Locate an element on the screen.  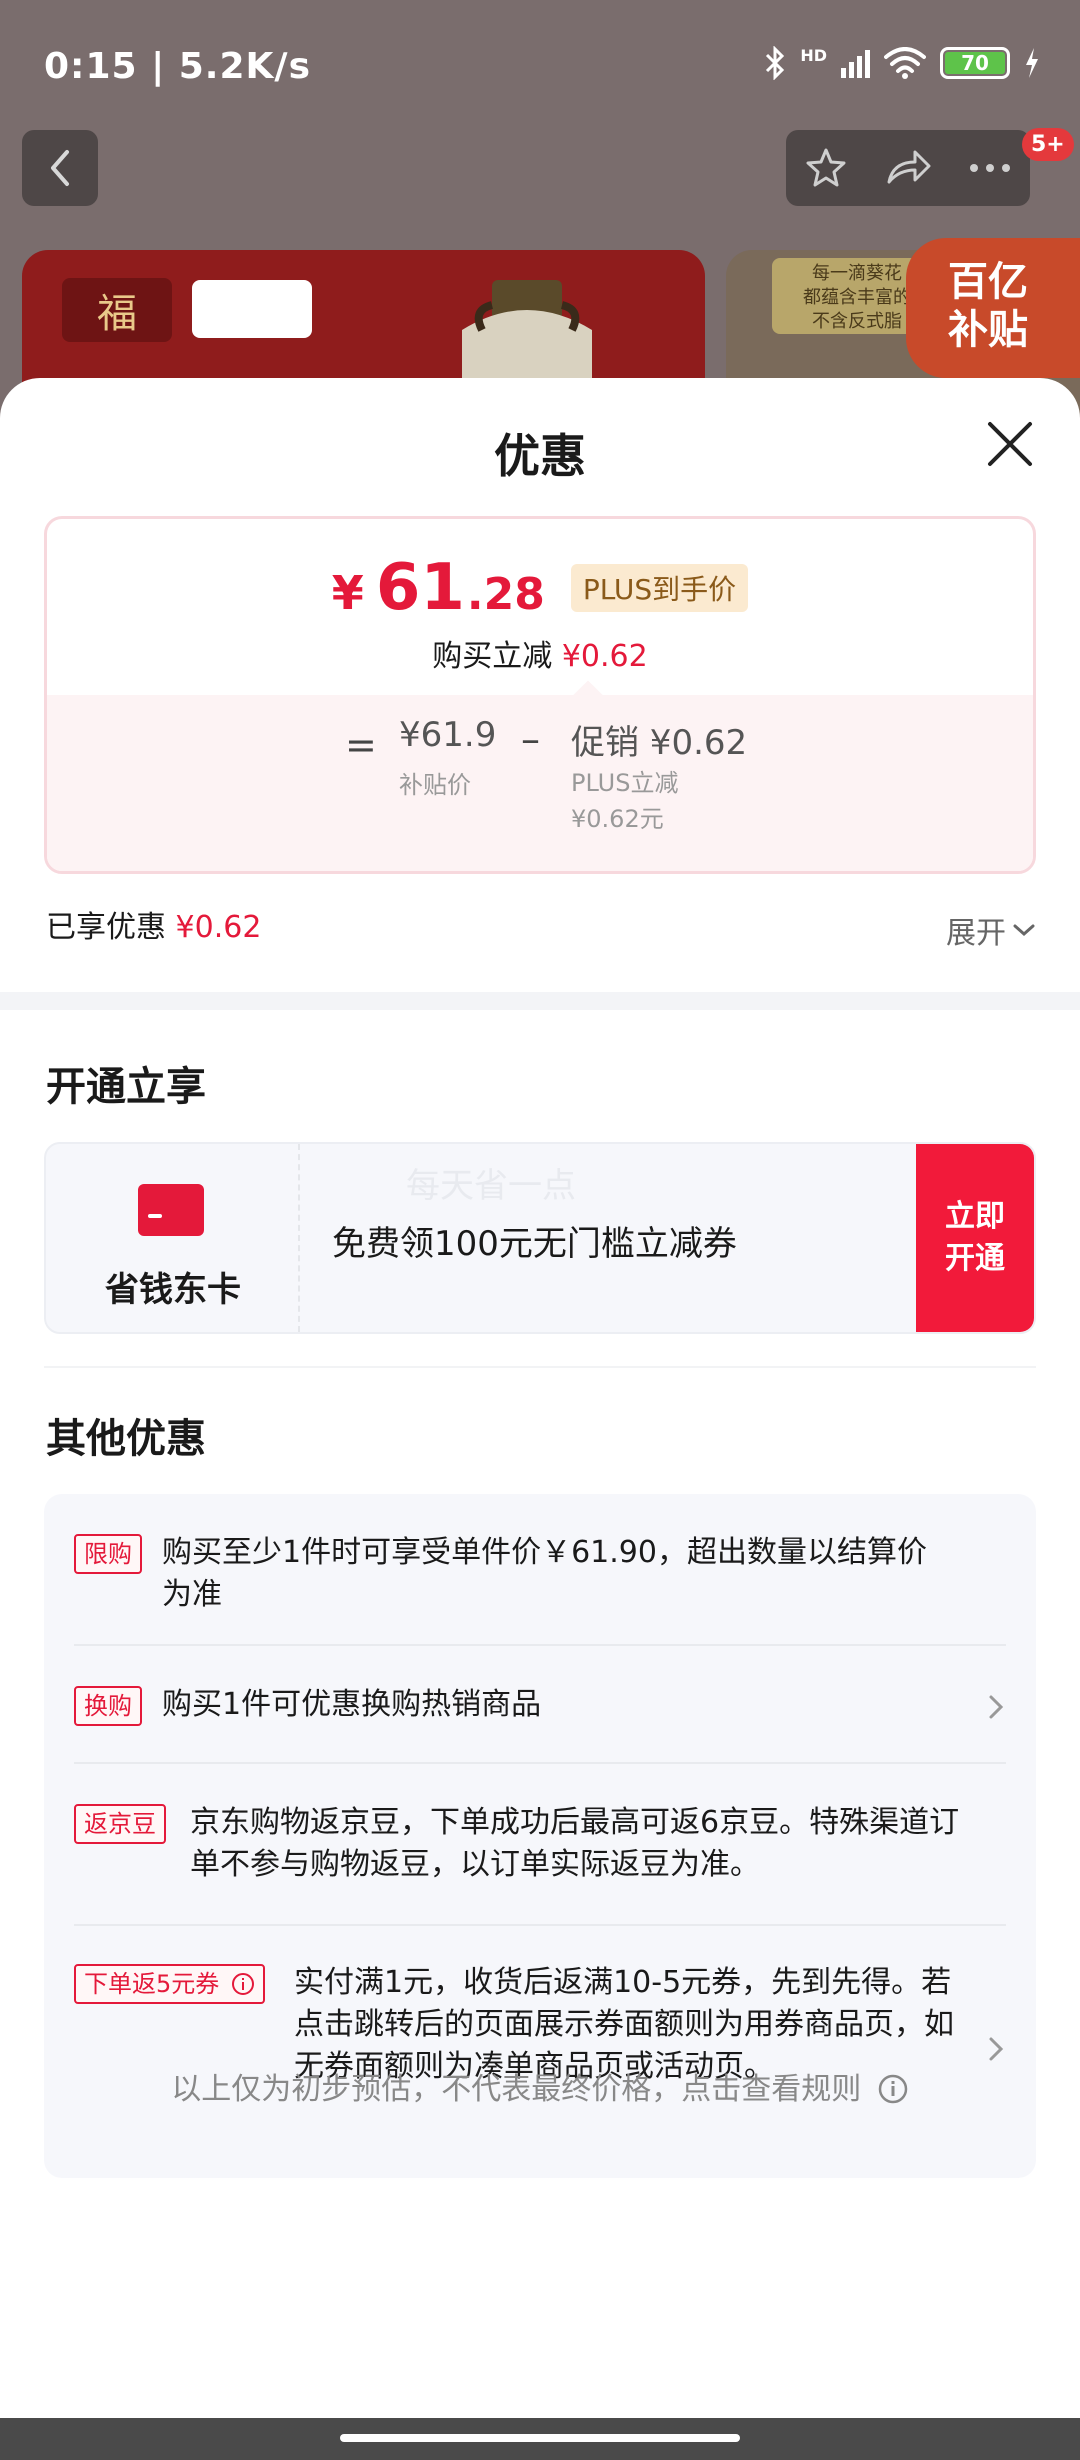
expand-button: 展开 is located at coordinates (991, 930).